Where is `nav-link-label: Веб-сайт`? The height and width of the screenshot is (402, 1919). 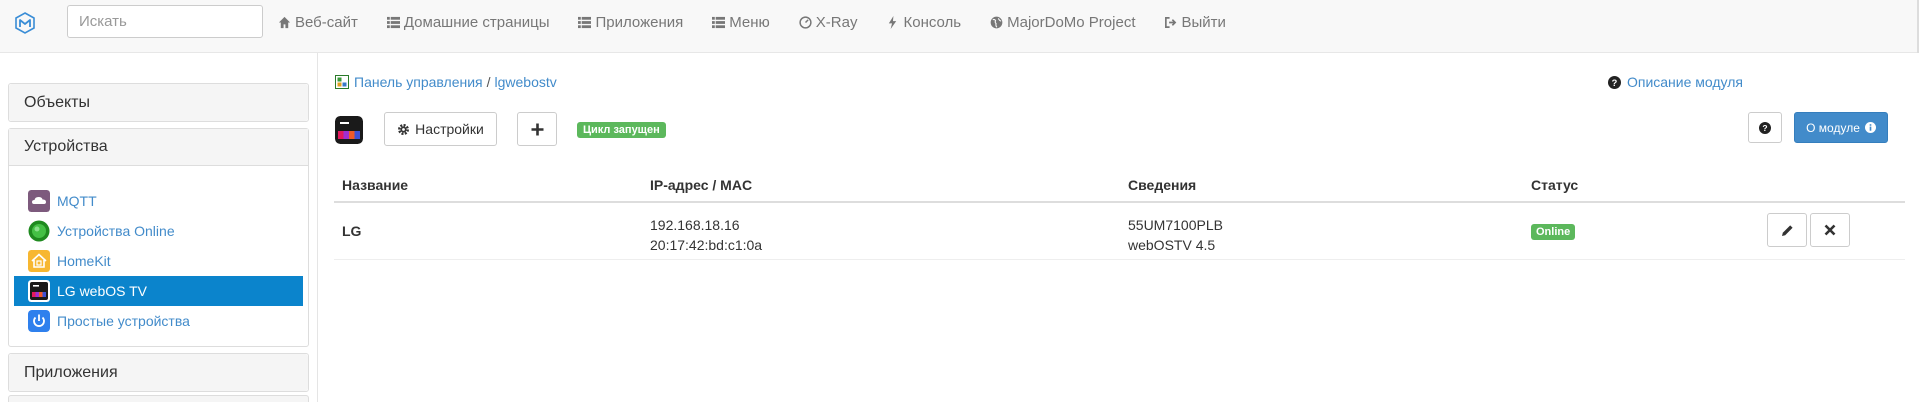 nav-link-label: Веб-сайт is located at coordinates (326, 22).